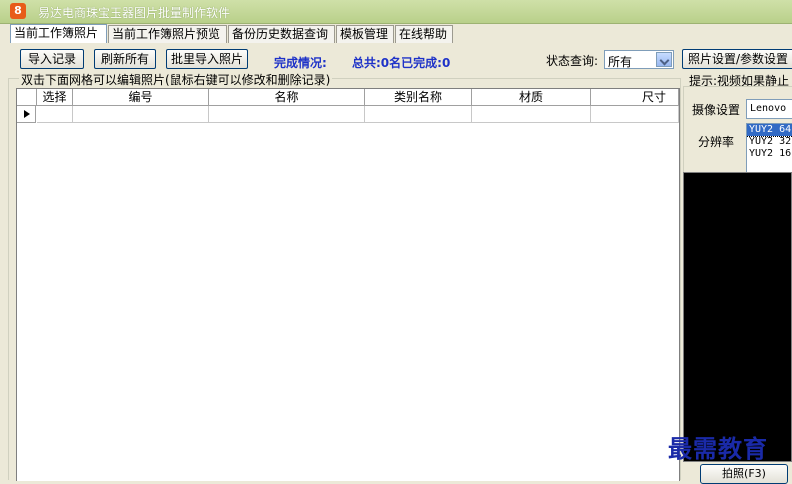 Image resolution: width=792 pixels, height=484 pixels. I want to click on tab-photo-preview: 当前工作簿照片预览, so click(167, 34).